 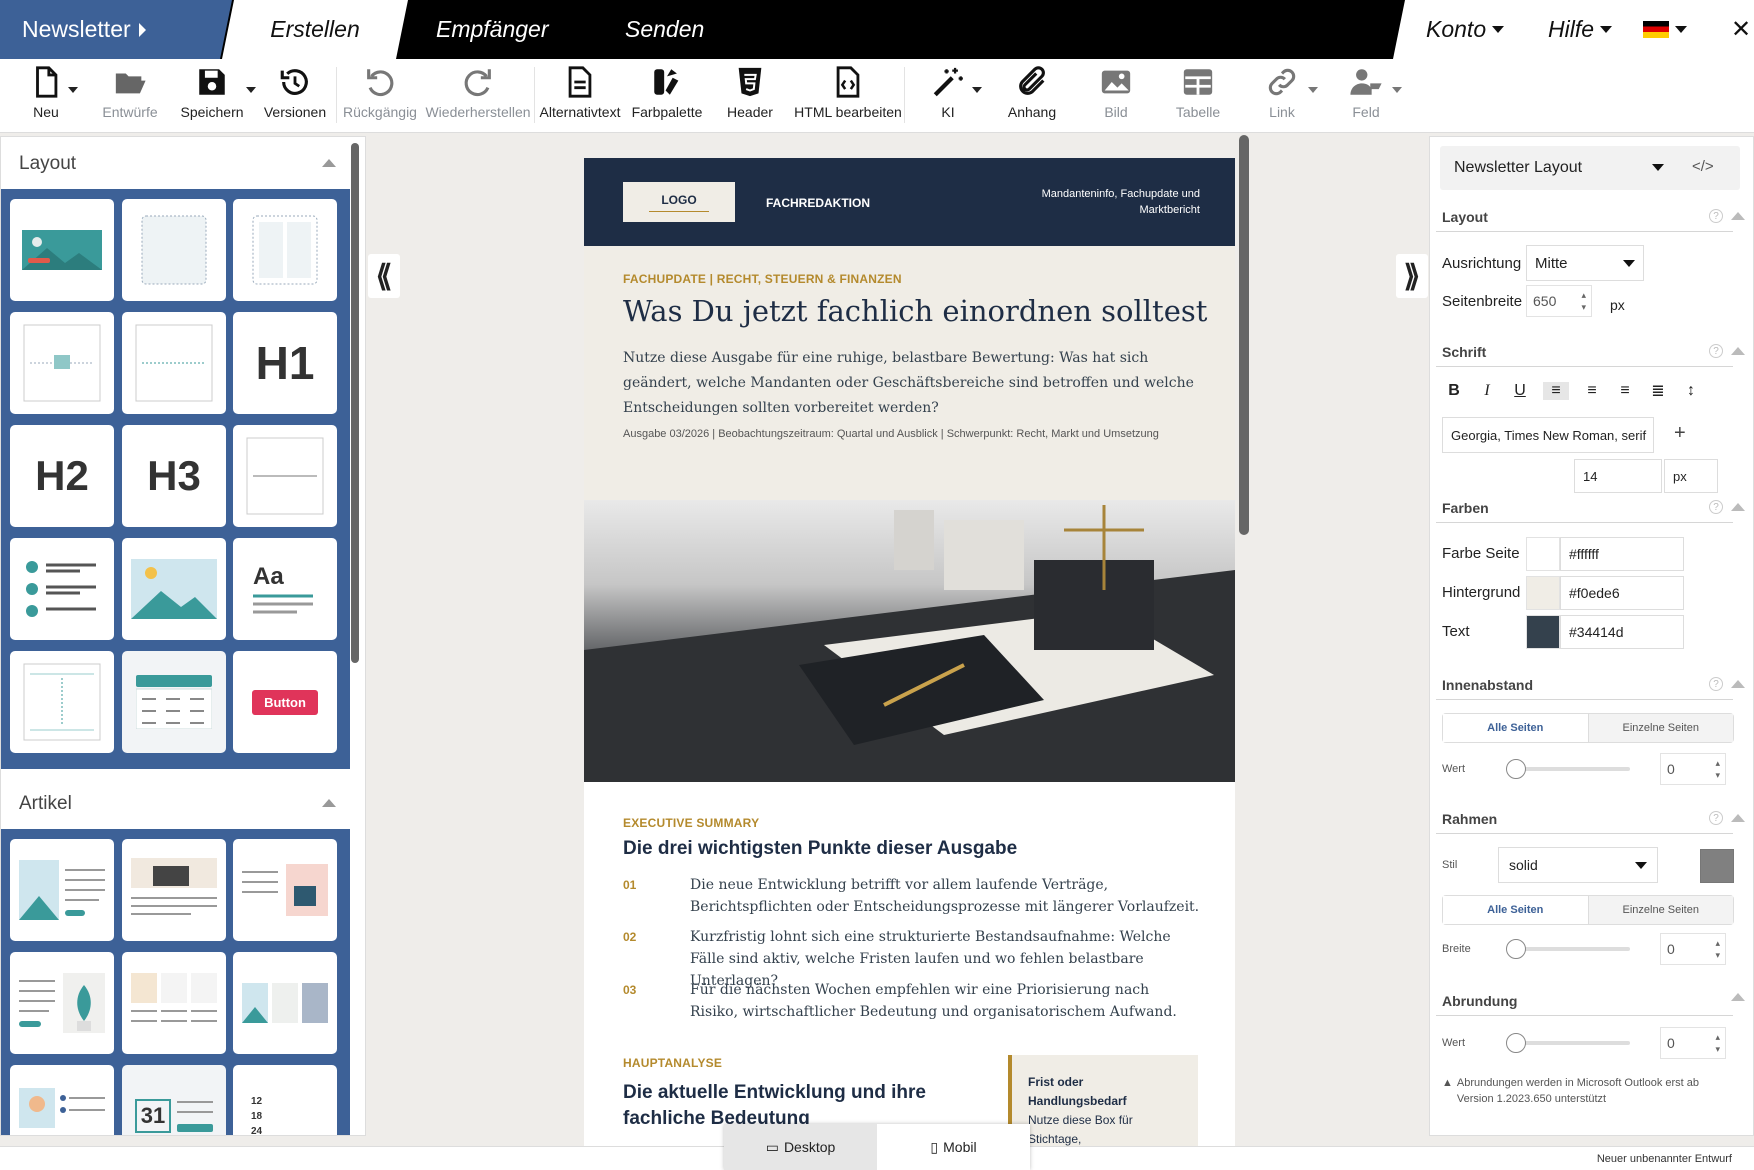 What do you see at coordinates (62, 1100) in the screenshot?
I see `article-profile` at bounding box center [62, 1100].